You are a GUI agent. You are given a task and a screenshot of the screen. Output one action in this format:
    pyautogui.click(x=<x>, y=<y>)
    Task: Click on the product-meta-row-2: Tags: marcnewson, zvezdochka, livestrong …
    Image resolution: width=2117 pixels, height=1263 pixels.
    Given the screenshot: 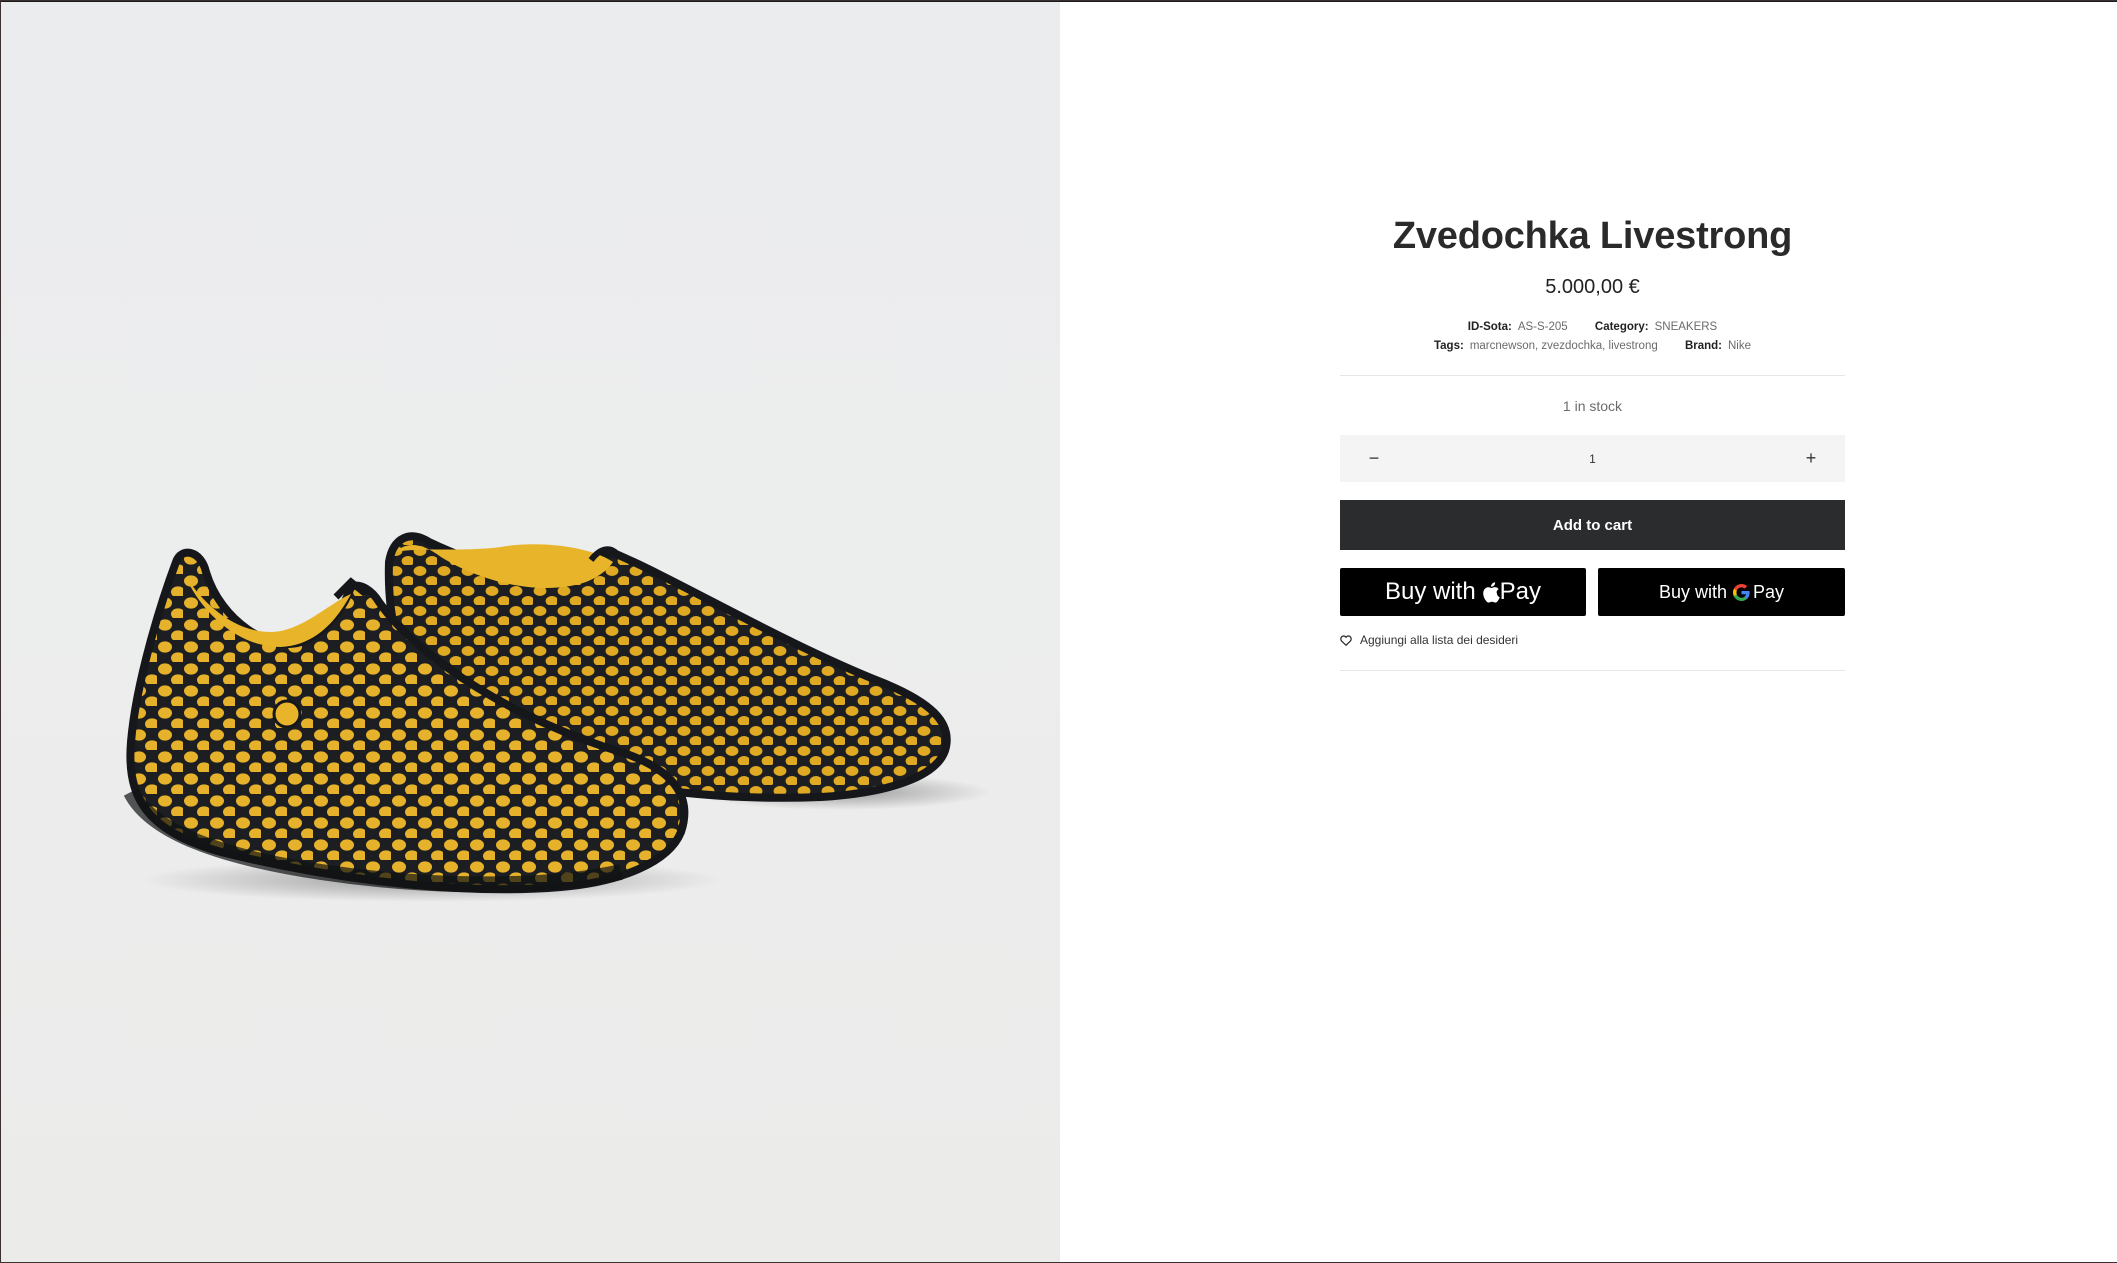 What is the action you would take?
    pyautogui.click(x=1592, y=346)
    